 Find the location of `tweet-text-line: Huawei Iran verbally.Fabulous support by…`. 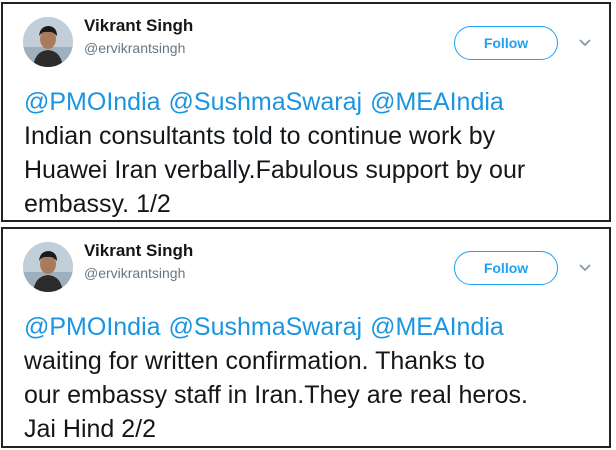

tweet-text-line: Huawei Iran verbally.Fabulous support by… is located at coordinates (275, 170).